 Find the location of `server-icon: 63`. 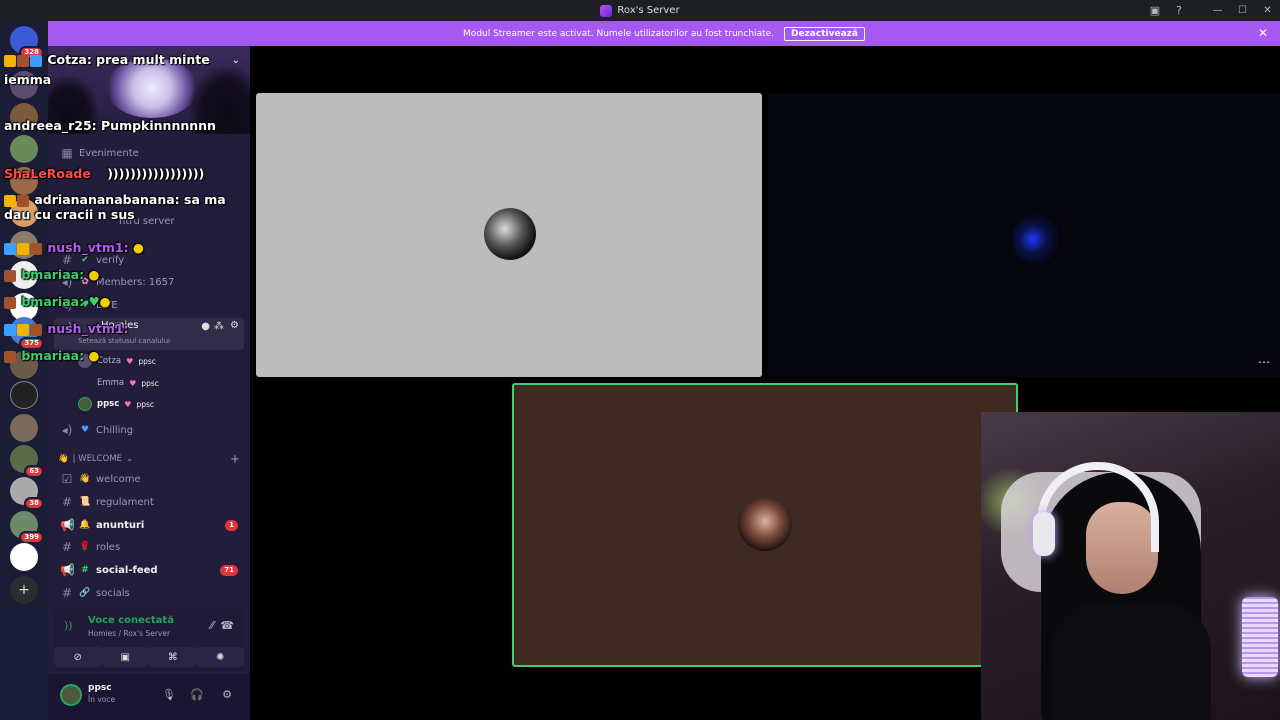

server-icon: 63 is located at coordinates (27, 461).